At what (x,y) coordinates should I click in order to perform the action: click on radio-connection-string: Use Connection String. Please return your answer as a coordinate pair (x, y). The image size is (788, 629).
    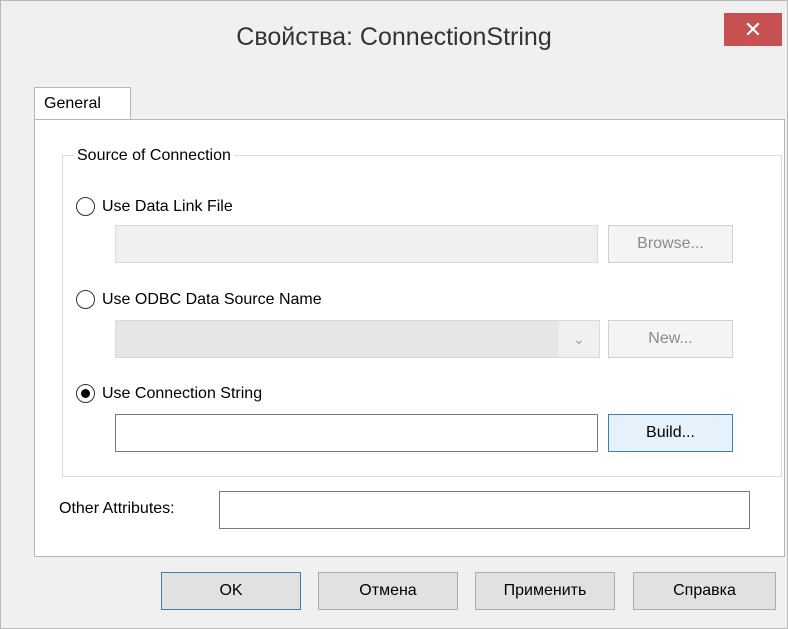
    Looking at the image, I should click on (169, 393).